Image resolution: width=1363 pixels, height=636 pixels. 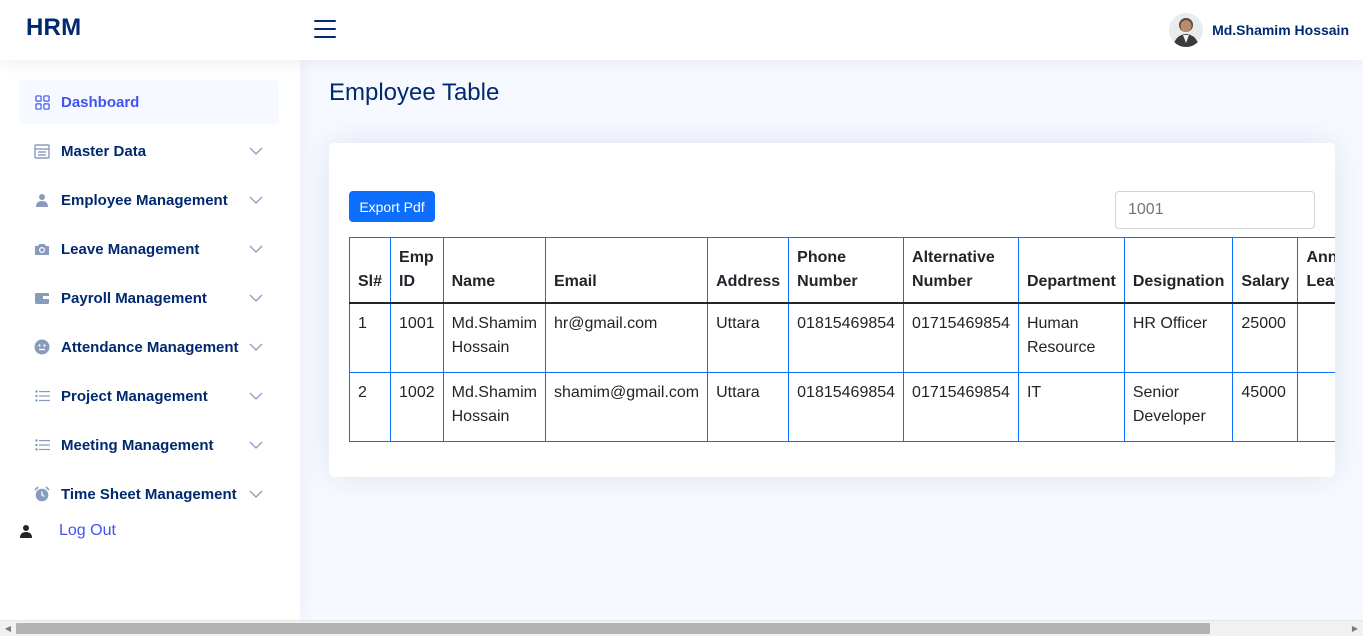 I want to click on sidebar-item-label: Meeting Management, so click(x=137, y=445).